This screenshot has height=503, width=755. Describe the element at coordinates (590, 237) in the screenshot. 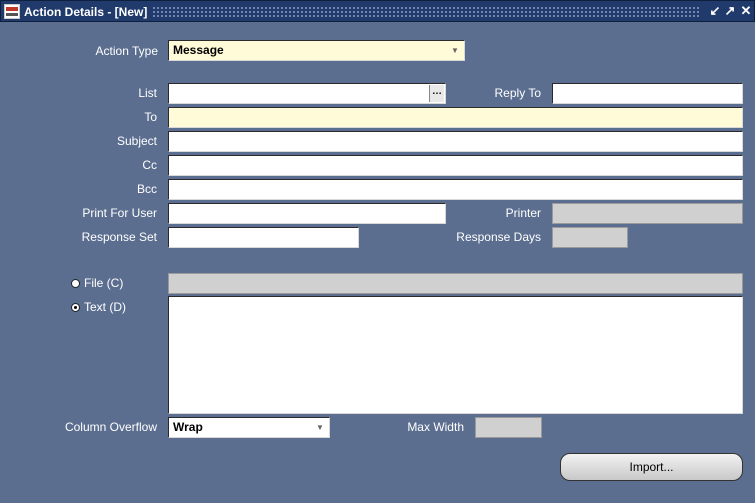

I see `response-days-field` at that location.